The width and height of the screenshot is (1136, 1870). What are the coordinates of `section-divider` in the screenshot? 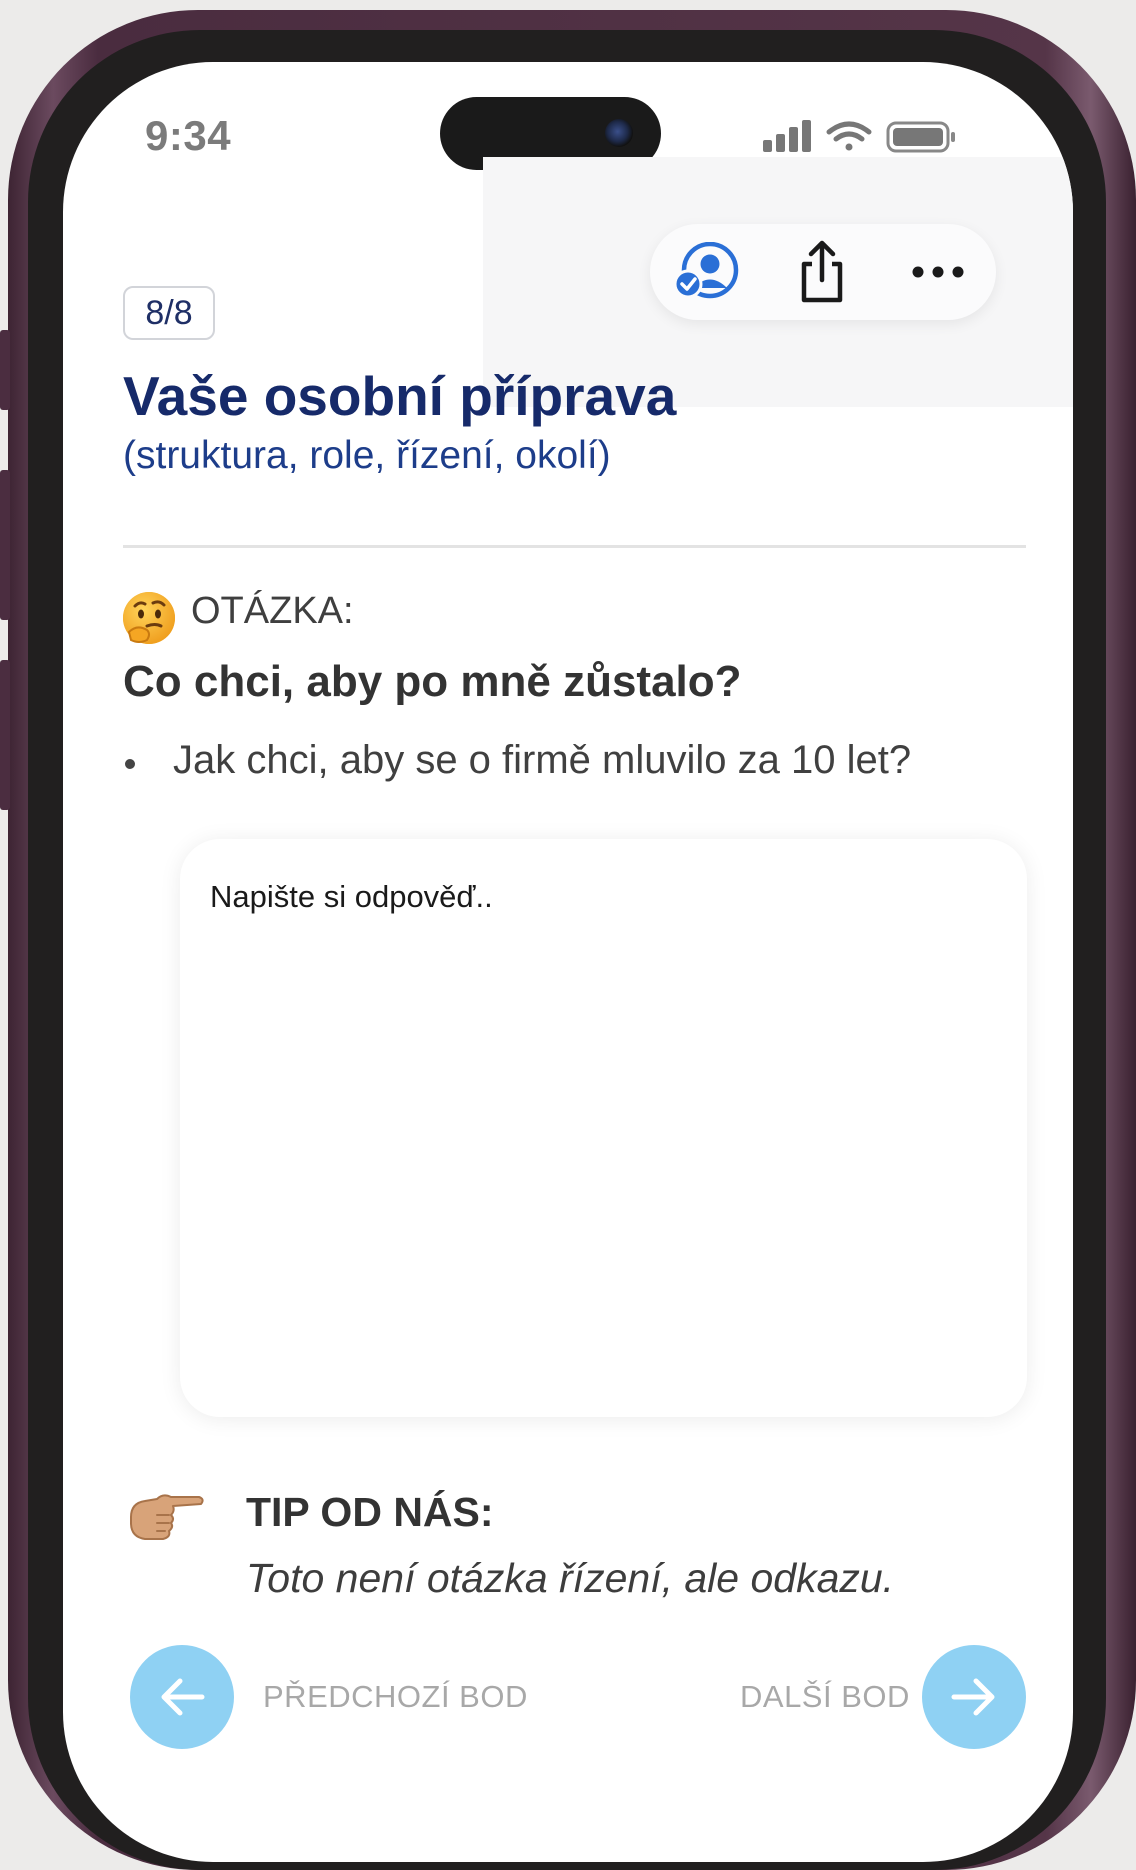 It's located at (574, 546).